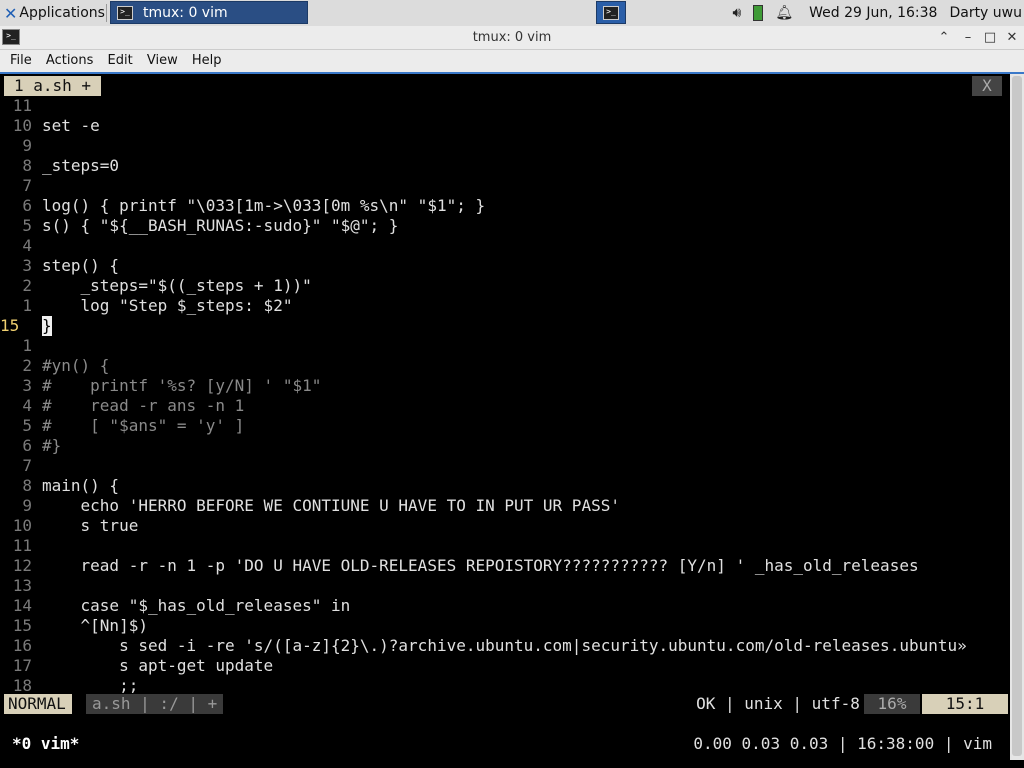 This screenshot has width=1024, height=768. What do you see at coordinates (27, 465) in the screenshot?
I see `line-number: 7` at bounding box center [27, 465].